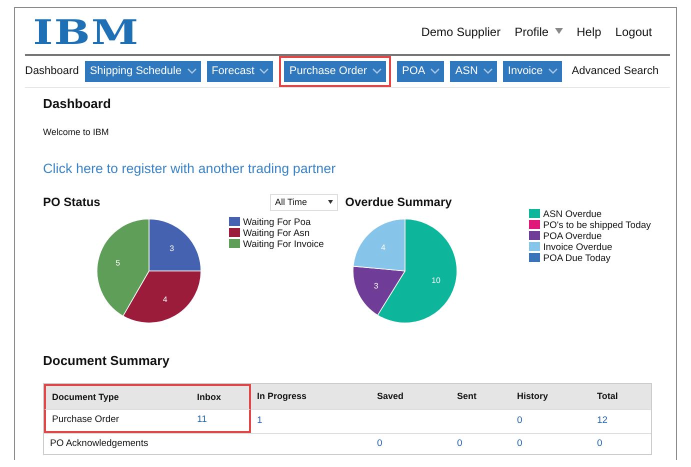 Image resolution: width=691 pixels, height=467 pixels. What do you see at coordinates (399, 203) in the screenshot?
I see `chart-title: Overdue Summary` at bounding box center [399, 203].